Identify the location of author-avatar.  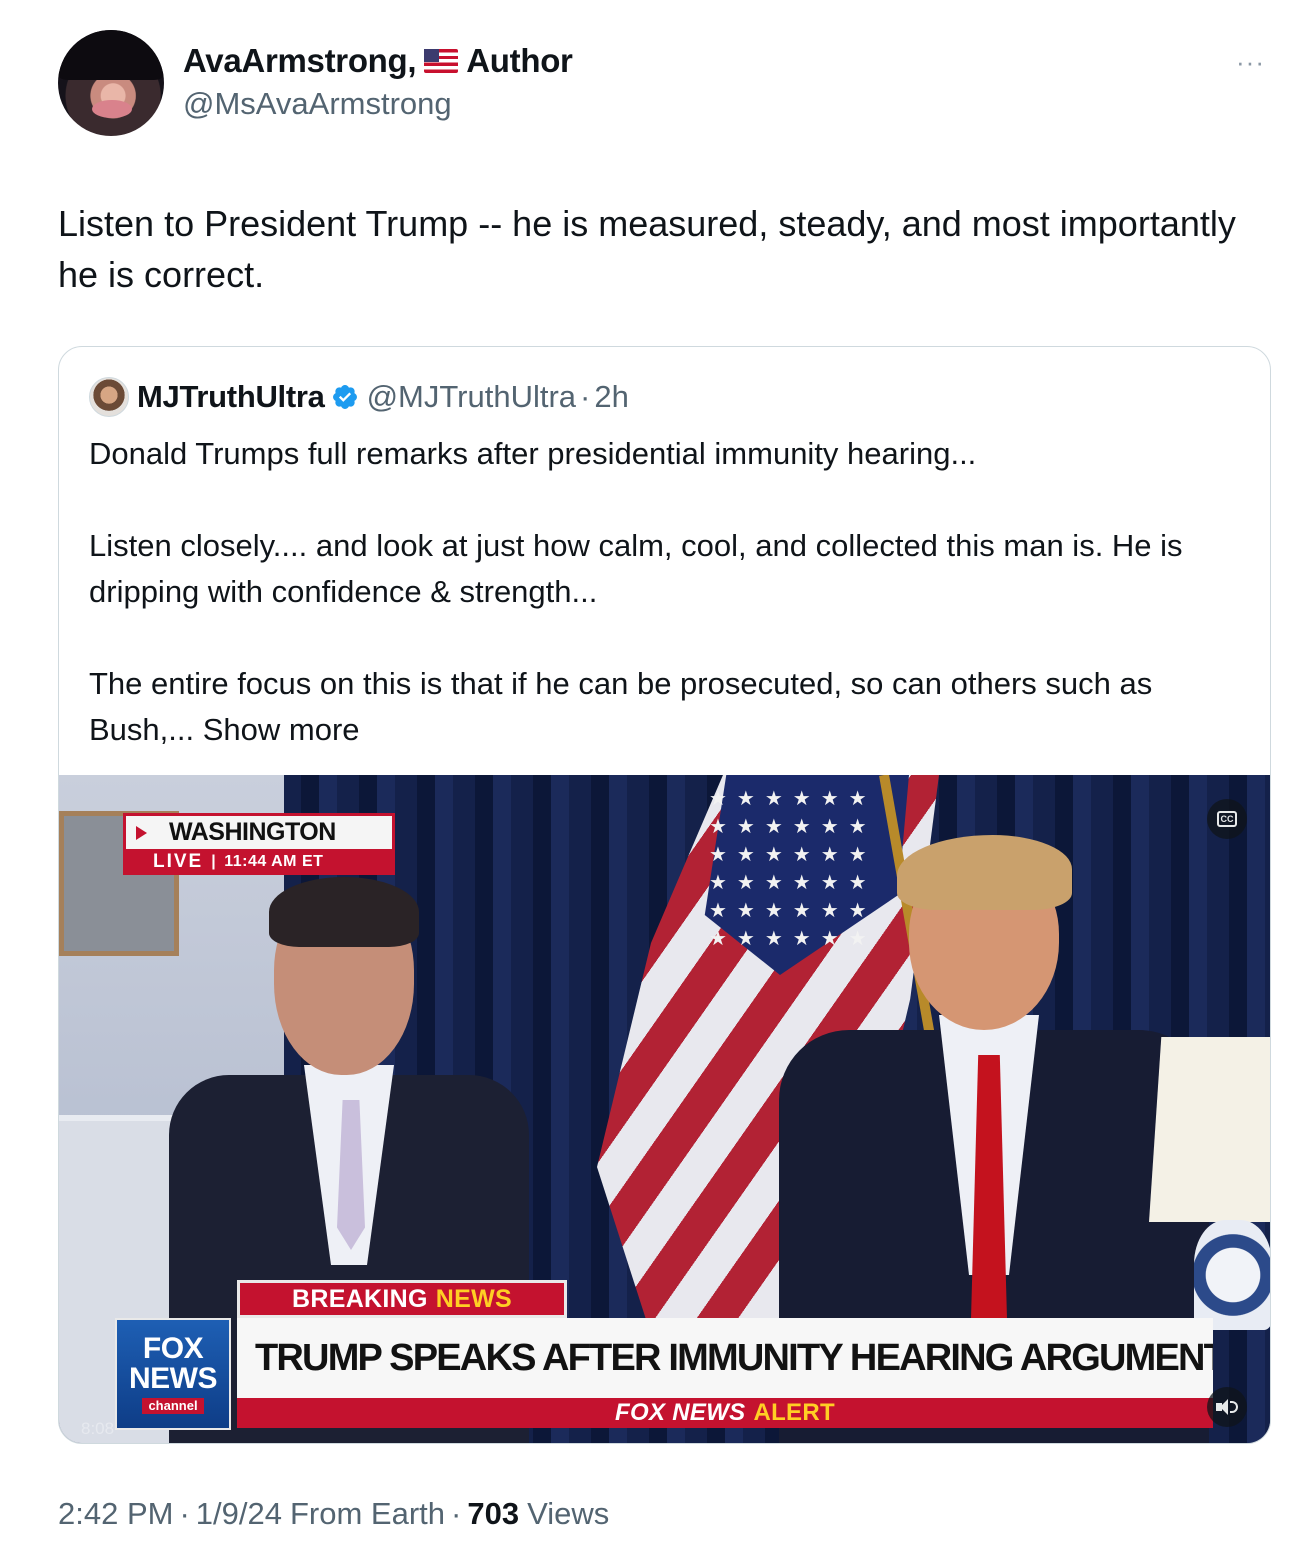
(111, 83).